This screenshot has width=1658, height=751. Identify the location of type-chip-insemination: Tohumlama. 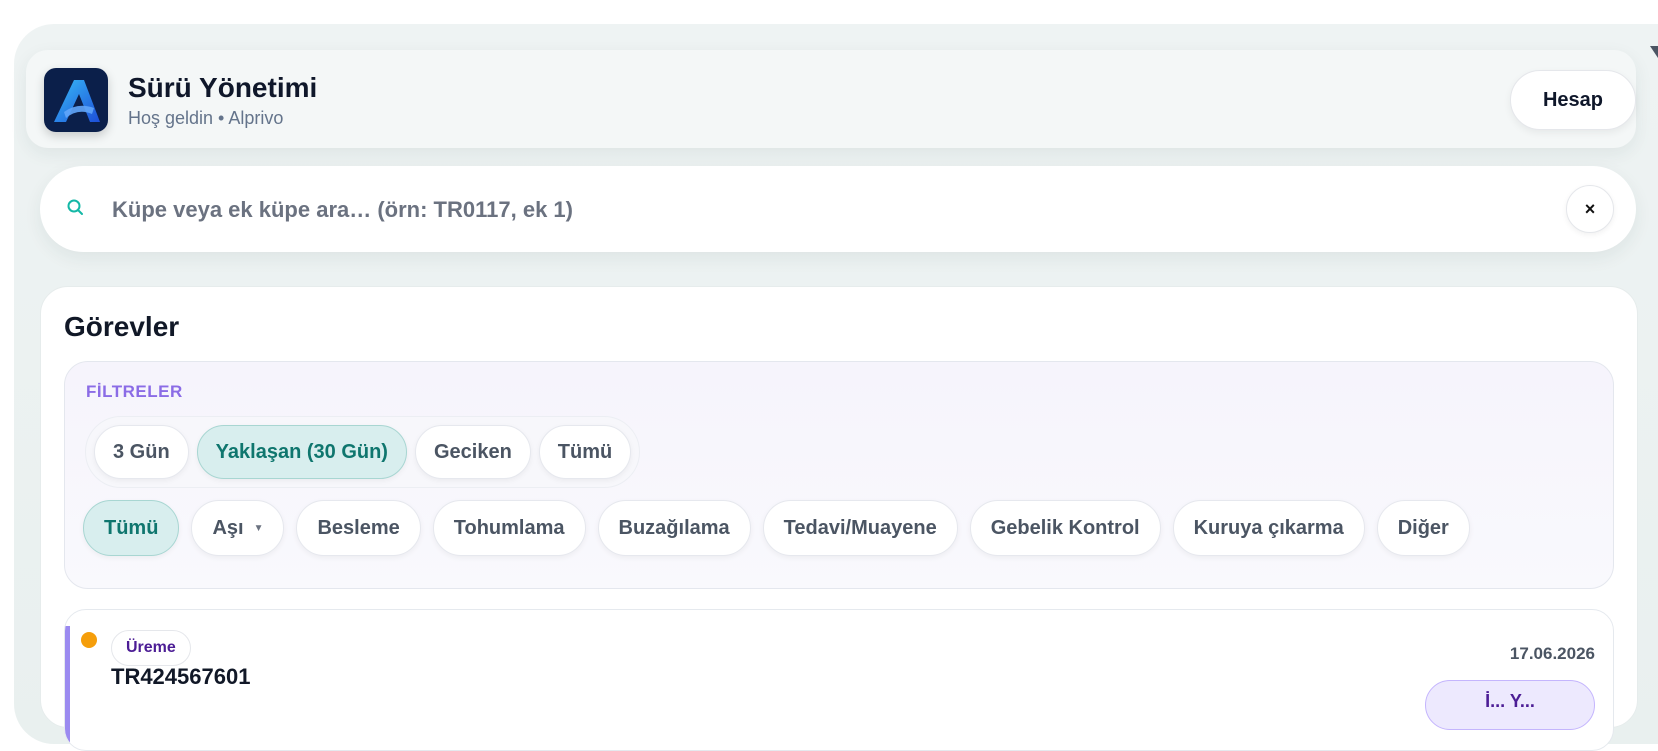
(509, 528).